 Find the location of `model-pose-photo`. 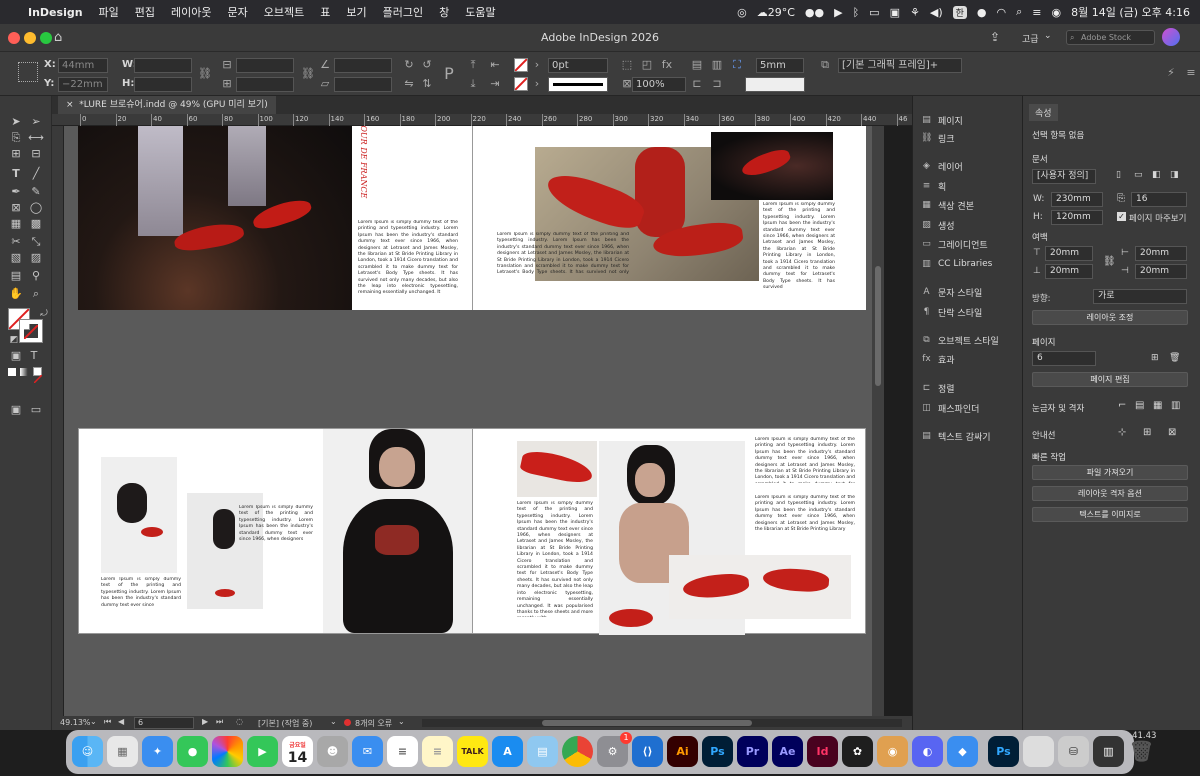

model-pose-photo is located at coordinates (139, 515).